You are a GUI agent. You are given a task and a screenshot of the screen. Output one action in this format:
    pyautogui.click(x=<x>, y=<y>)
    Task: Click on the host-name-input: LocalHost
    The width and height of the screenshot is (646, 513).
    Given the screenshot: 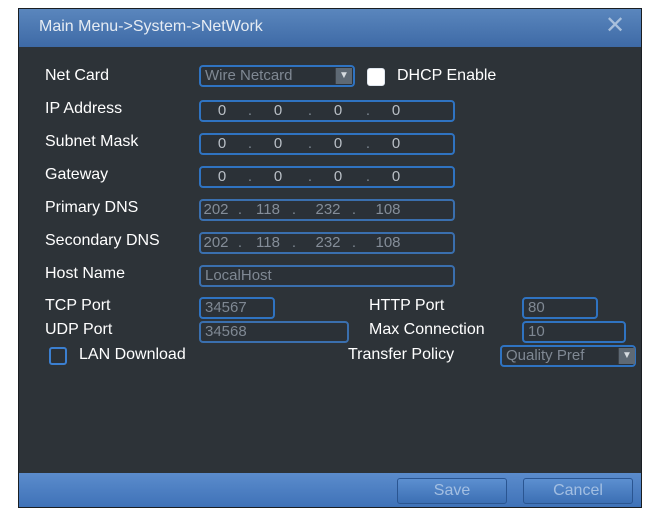 What is the action you would take?
    pyautogui.click(x=327, y=276)
    